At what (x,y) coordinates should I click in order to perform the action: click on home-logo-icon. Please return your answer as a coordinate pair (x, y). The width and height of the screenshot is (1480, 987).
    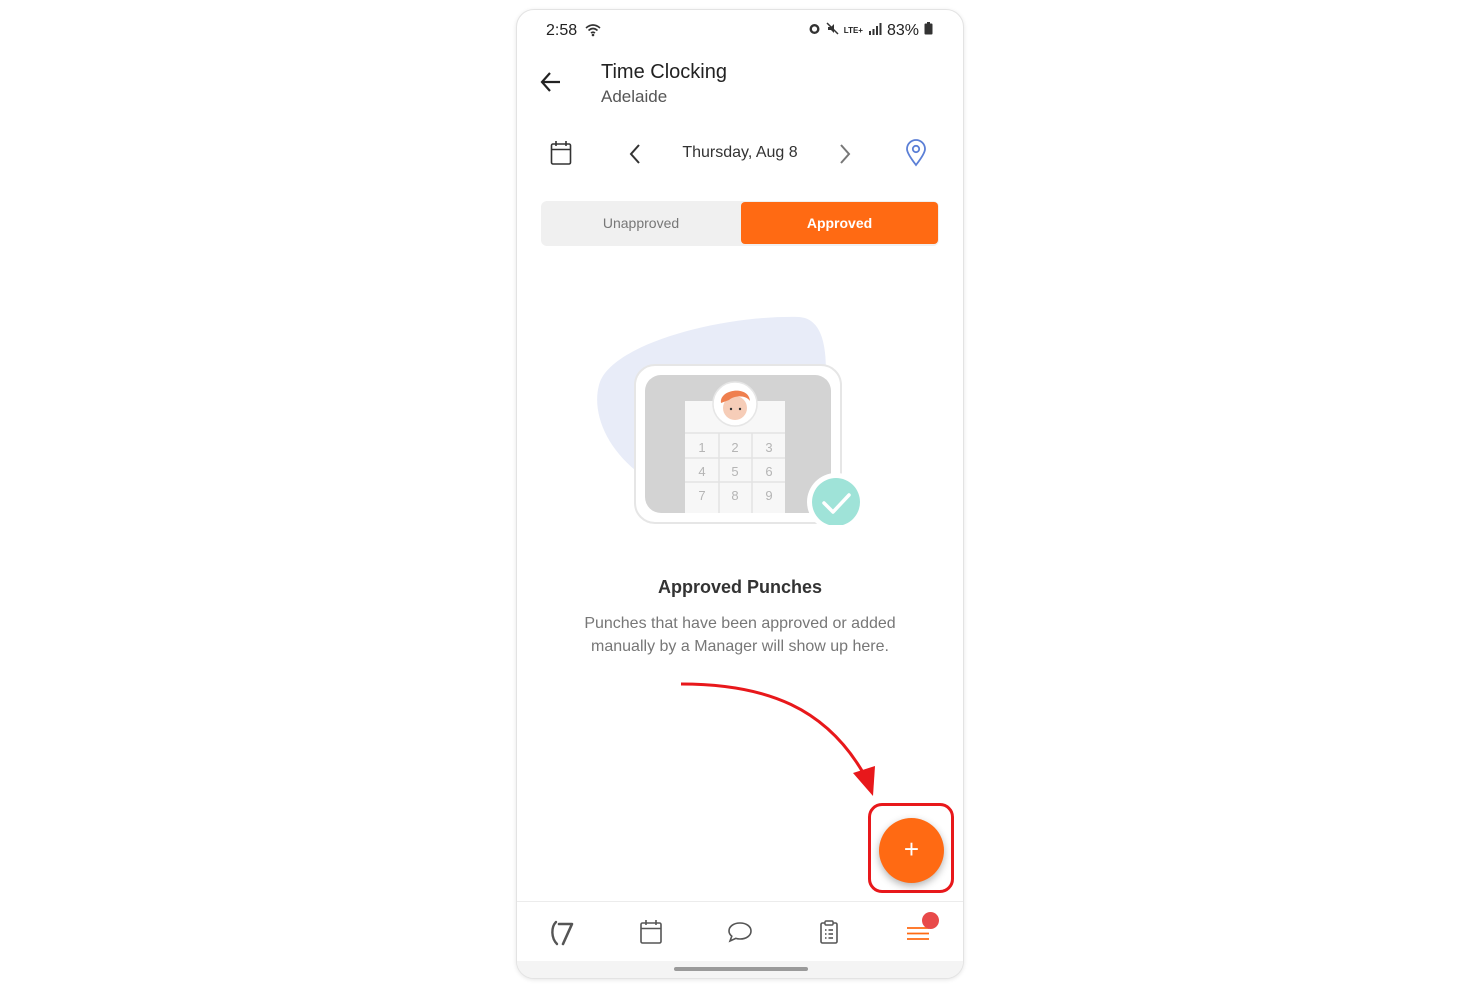
    Looking at the image, I should click on (562, 933).